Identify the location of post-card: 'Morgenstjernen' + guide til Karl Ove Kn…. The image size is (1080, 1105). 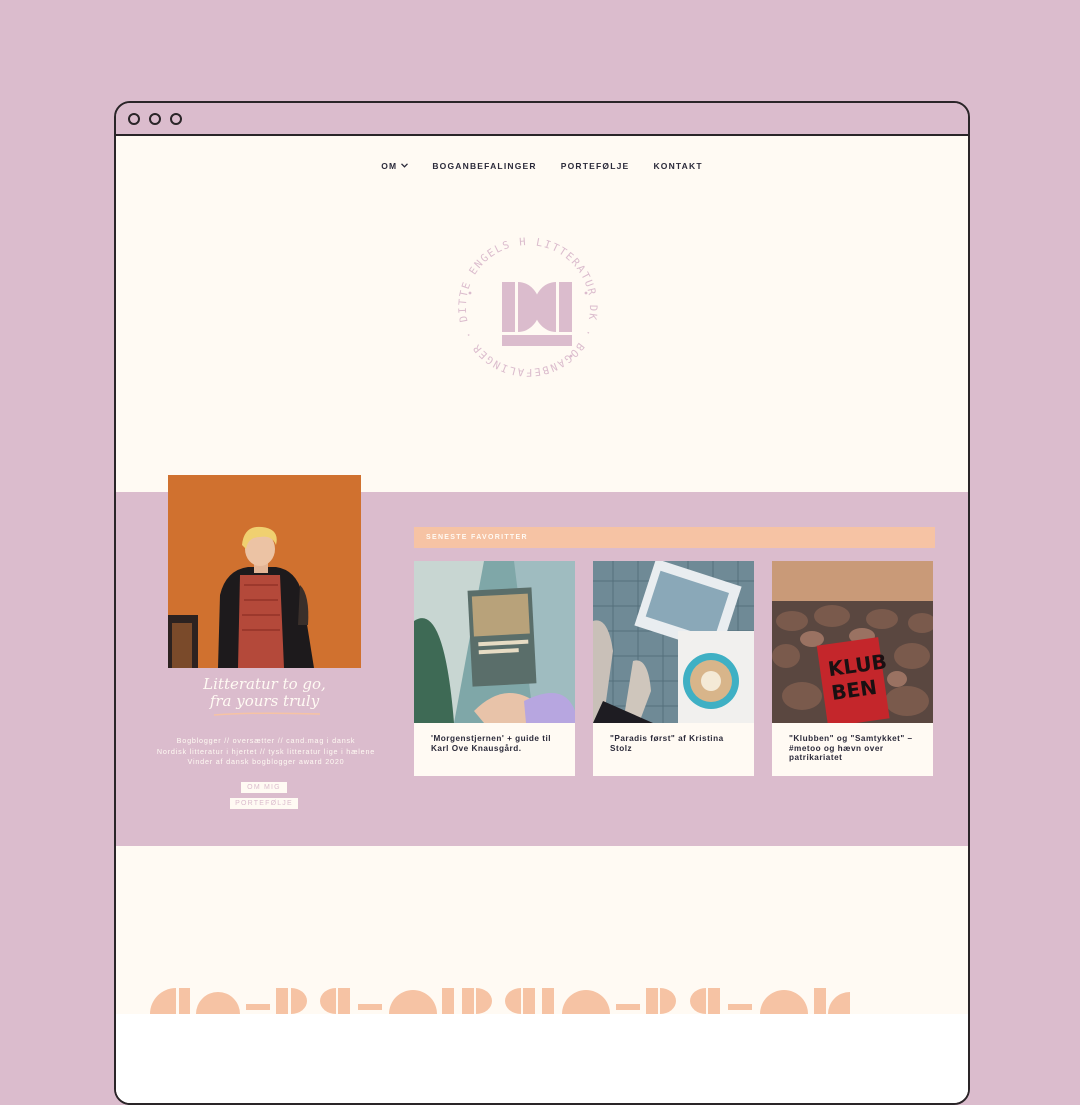
(494, 668).